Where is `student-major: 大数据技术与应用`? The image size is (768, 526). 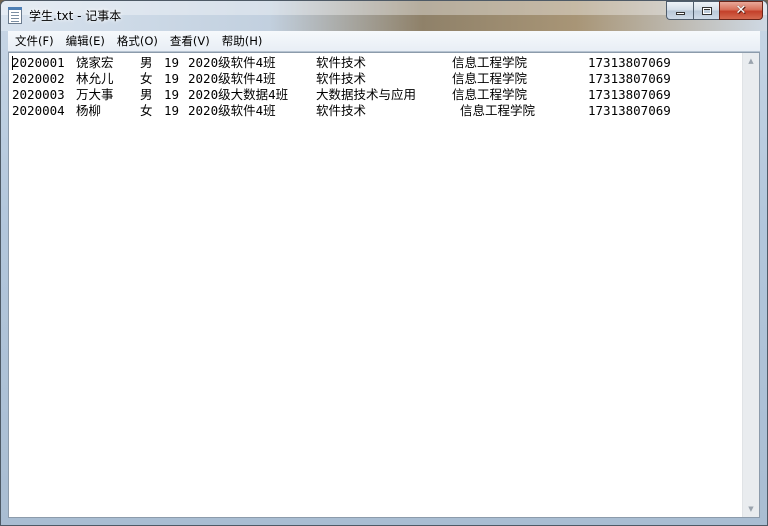 student-major: 大数据技术与应用 is located at coordinates (366, 94).